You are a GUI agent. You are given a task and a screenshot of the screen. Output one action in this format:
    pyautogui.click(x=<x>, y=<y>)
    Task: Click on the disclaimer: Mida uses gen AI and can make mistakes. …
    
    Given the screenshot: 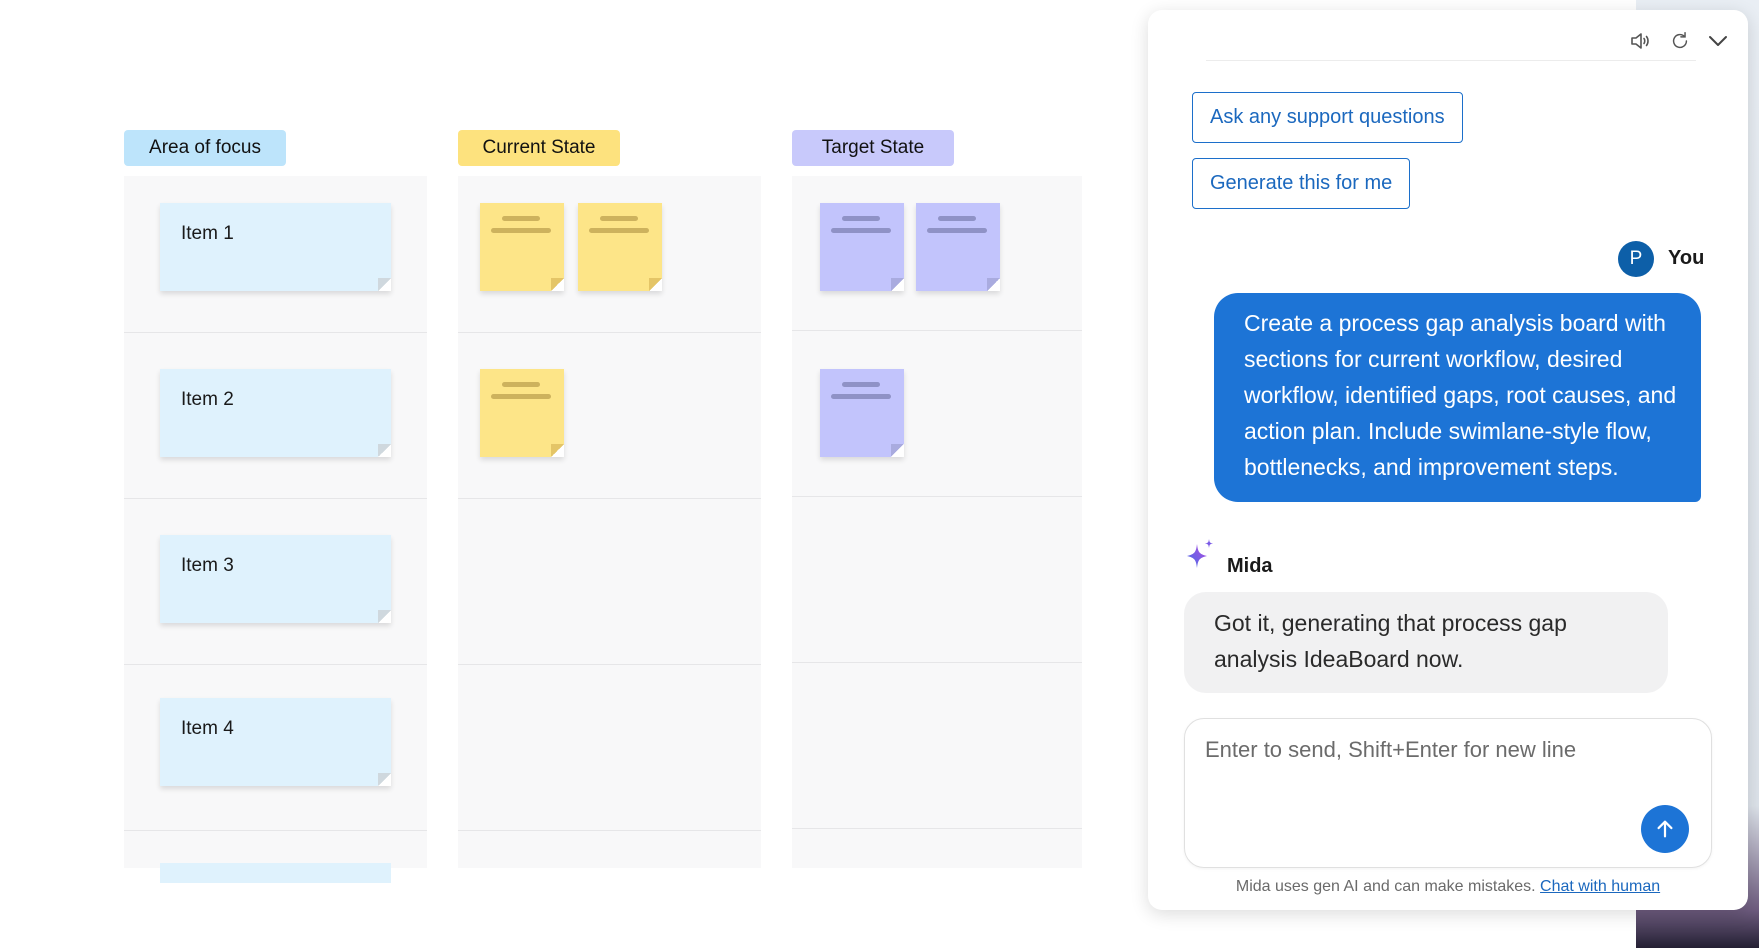 What is the action you would take?
    pyautogui.click(x=1448, y=887)
    